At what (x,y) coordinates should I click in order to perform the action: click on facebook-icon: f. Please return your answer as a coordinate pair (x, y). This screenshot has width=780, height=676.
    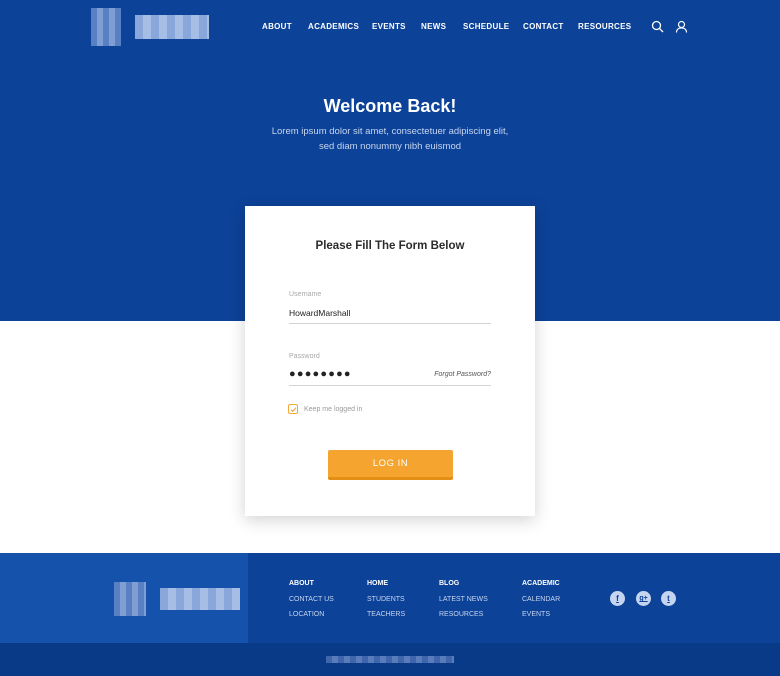
    Looking at the image, I should click on (617, 598).